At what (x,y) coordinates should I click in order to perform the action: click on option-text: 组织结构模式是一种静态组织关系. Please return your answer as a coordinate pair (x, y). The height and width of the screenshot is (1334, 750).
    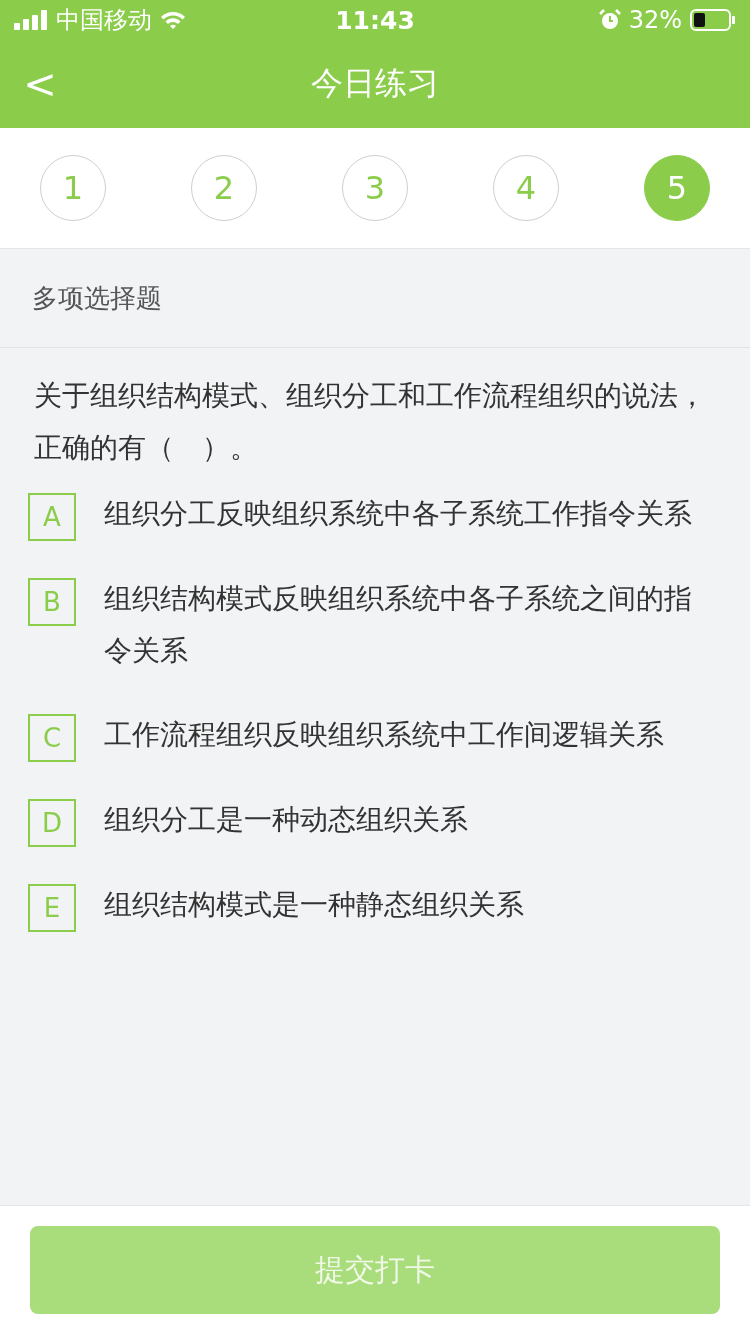
    Looking at the image, I should click on (314, 905).